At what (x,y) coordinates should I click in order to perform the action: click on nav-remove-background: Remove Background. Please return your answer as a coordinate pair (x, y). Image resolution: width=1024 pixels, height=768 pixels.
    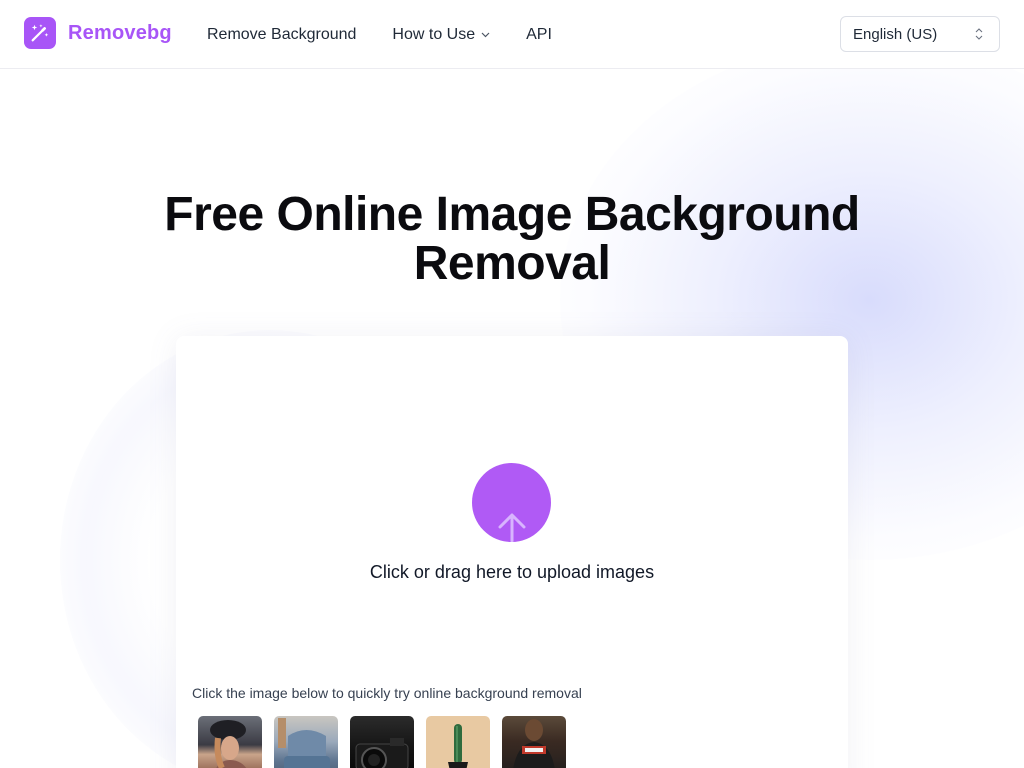
    Looking at the image, I should click on (281, 35).